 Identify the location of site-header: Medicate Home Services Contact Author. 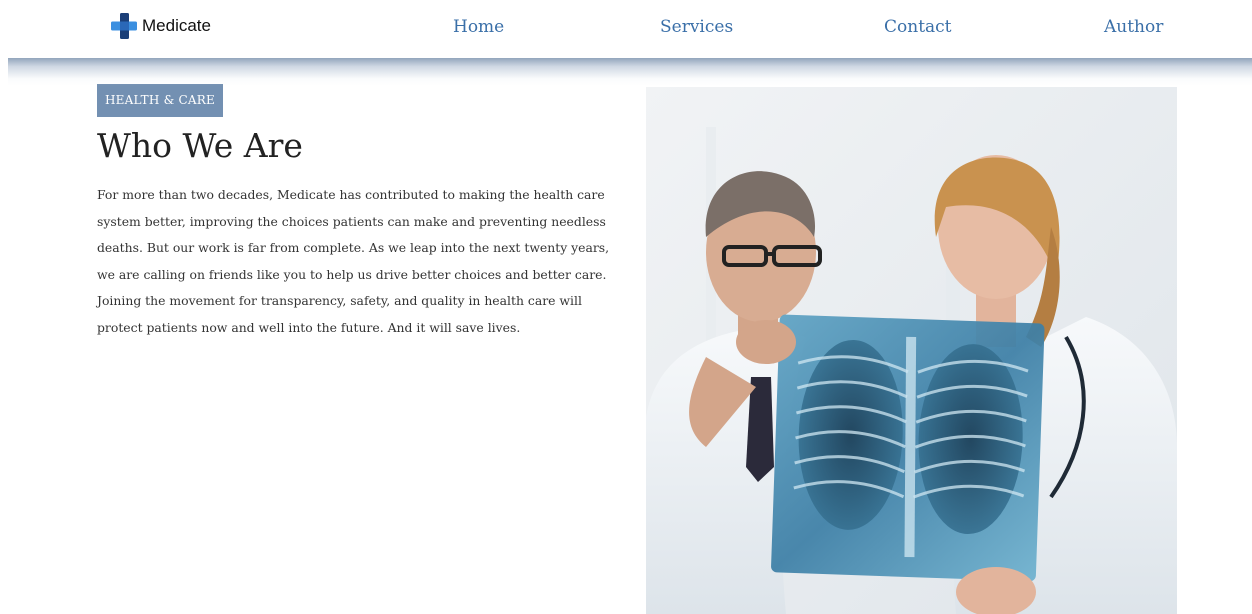
(626, 29).